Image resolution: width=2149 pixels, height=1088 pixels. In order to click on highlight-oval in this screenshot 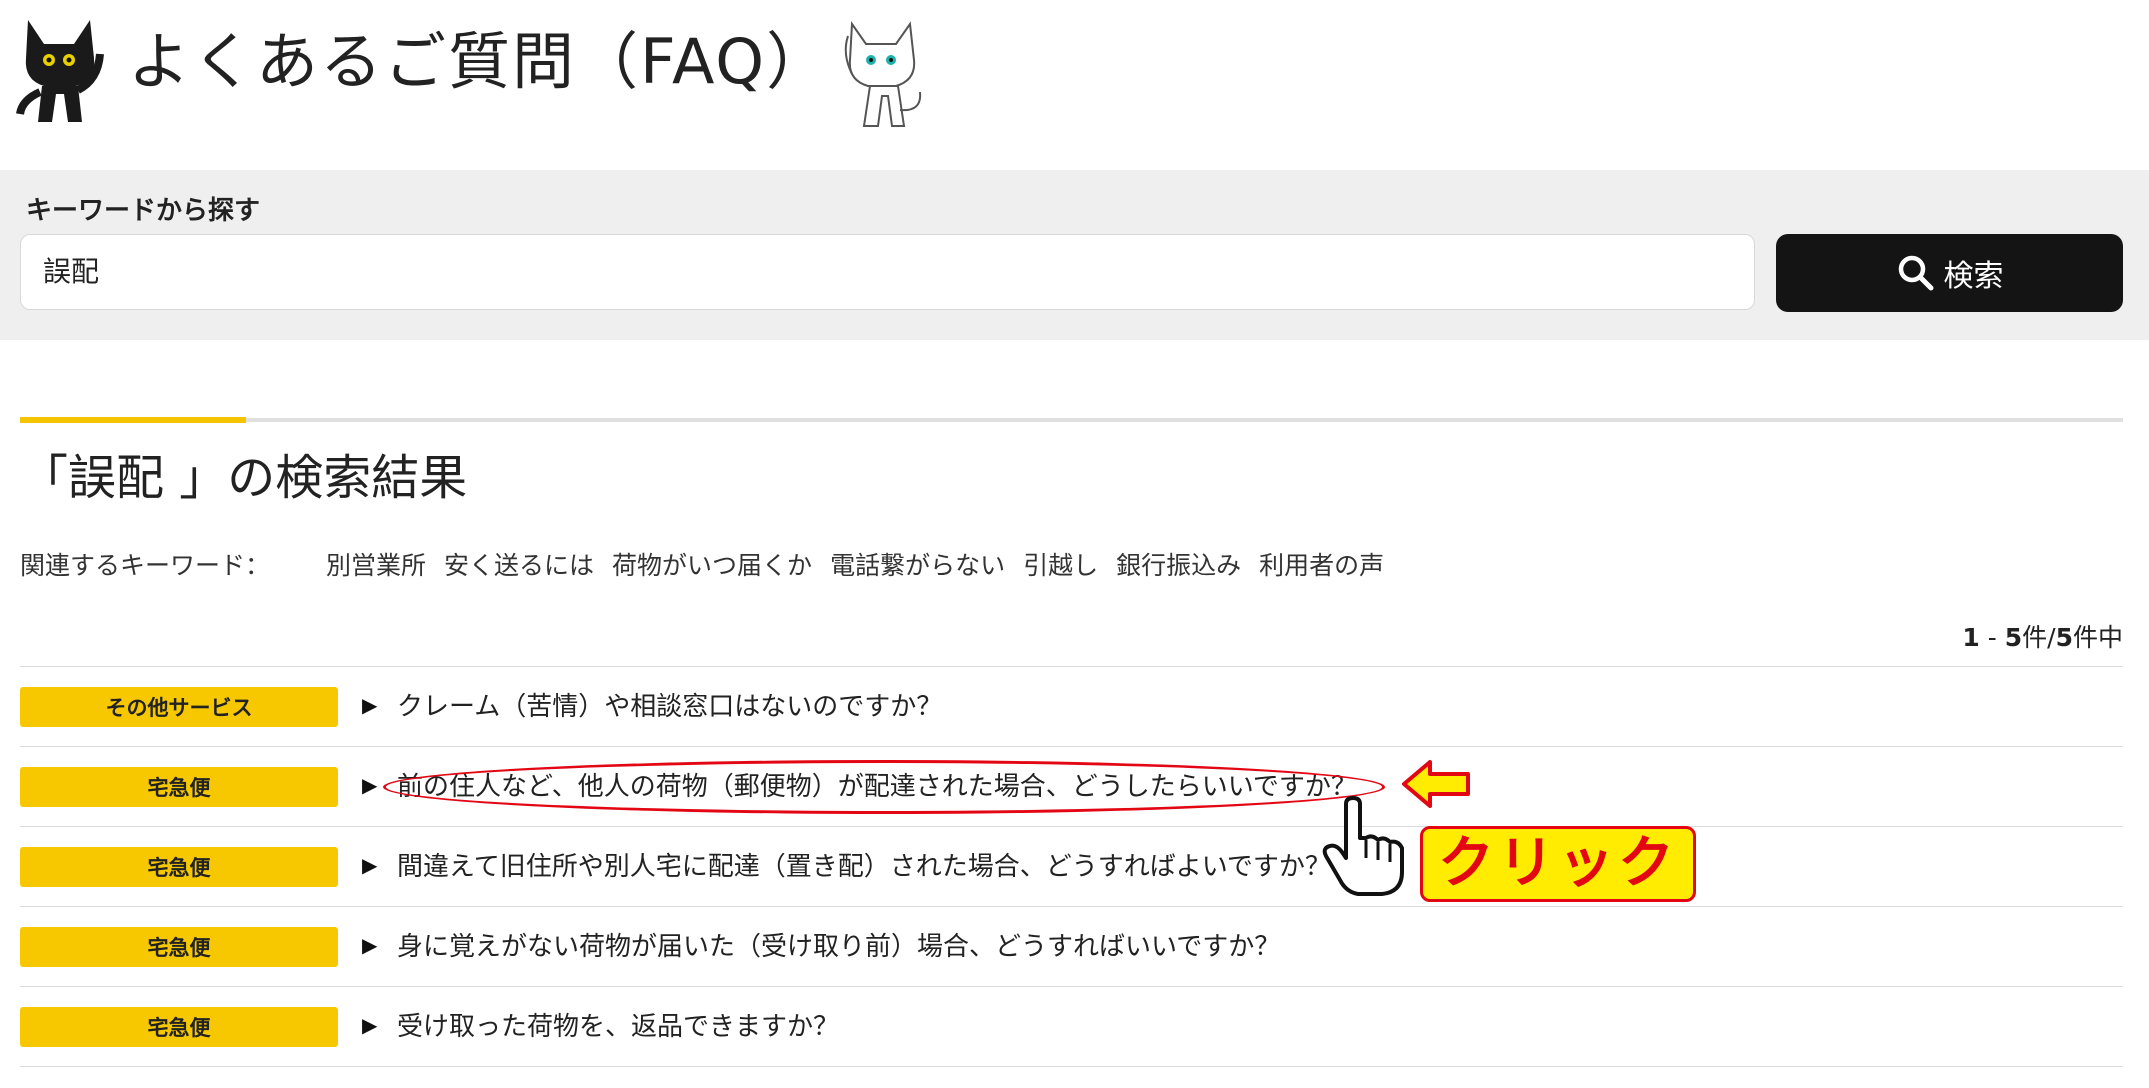, I will do `click(884, 787)`.